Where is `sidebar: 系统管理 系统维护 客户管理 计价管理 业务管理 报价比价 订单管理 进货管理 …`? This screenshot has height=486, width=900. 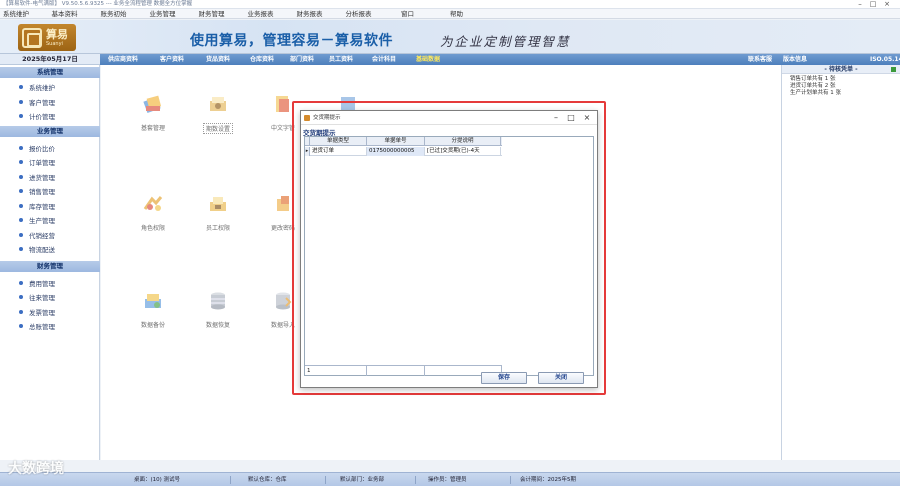 sidebar: 系统管理 系统维护 客户管理 计价管理 业务管理 报价比价 订单管理 进货管理 … is located at coordinates (50, 262).